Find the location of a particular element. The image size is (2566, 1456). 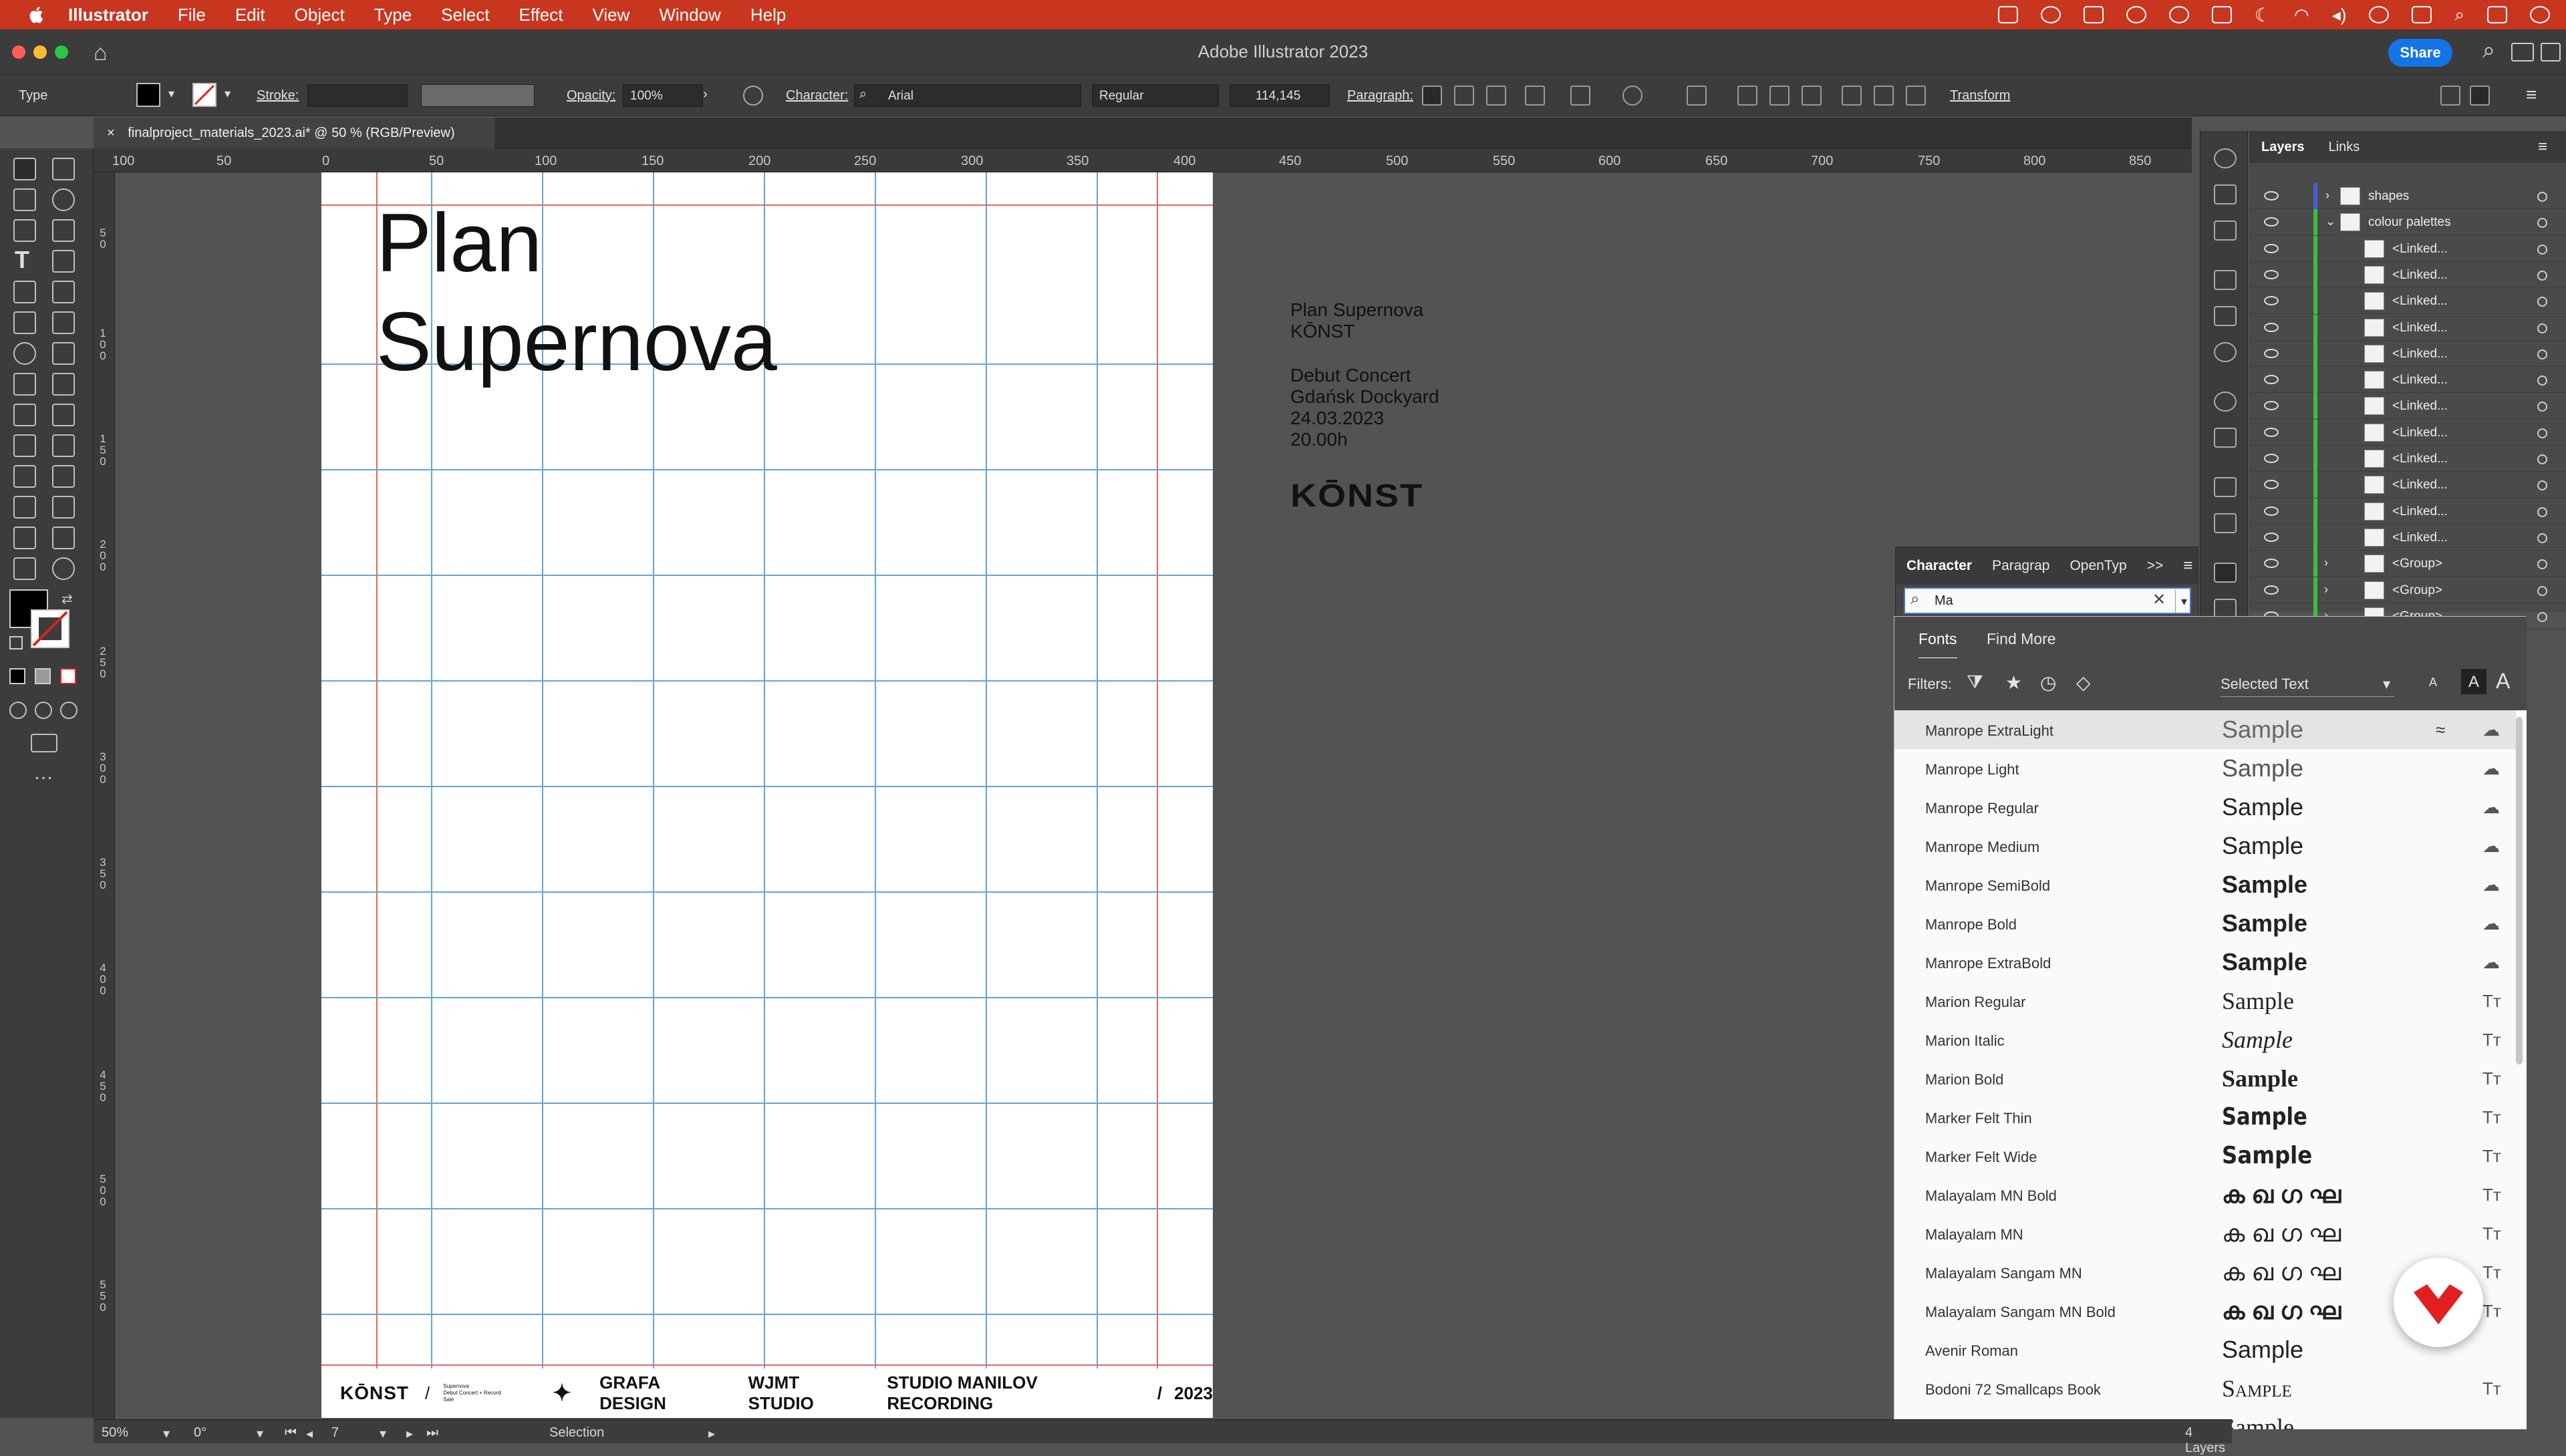

tab-opentype: OpenTyp is located at coordinates (2098, 566).